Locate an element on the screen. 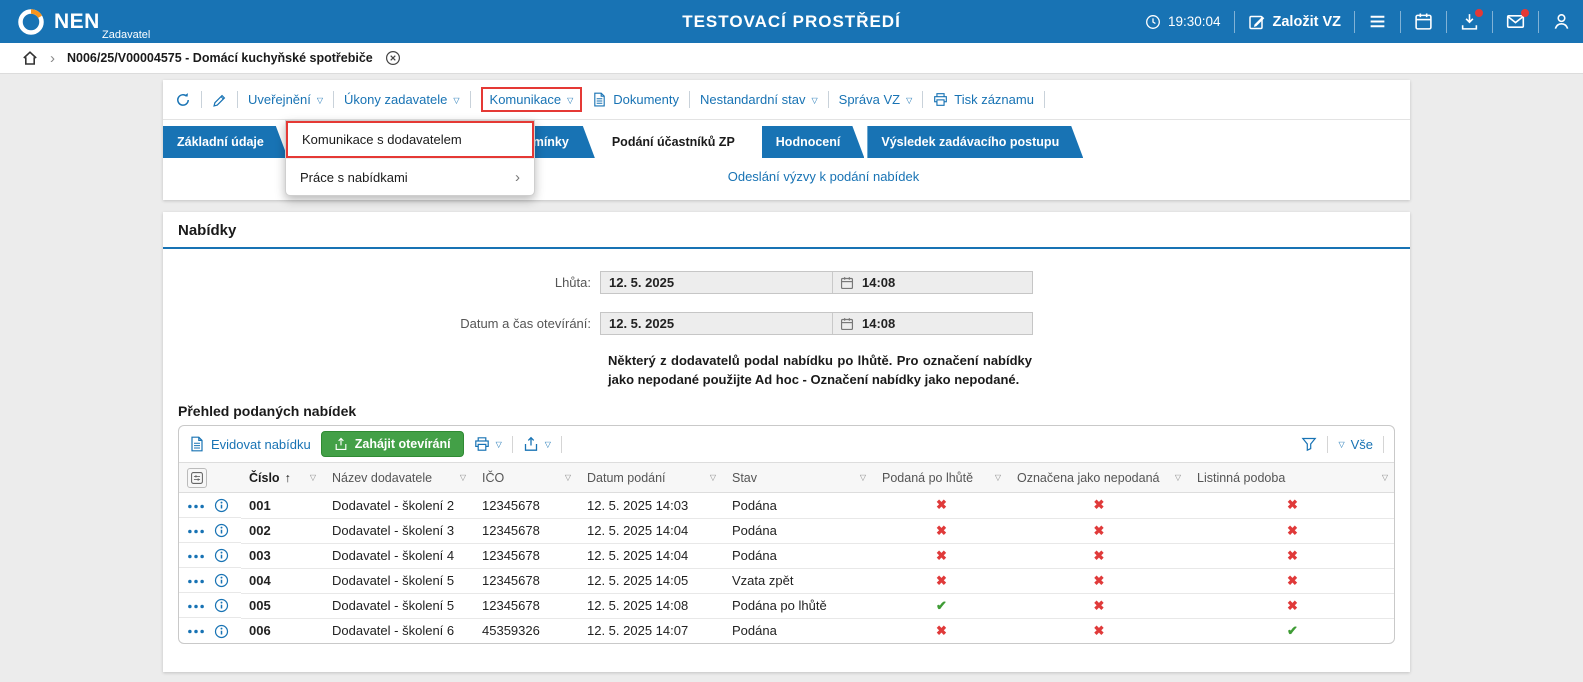 The width and height of the screenshot is (1583, 682). user-profile-button is located at coordinates (1561, 21).